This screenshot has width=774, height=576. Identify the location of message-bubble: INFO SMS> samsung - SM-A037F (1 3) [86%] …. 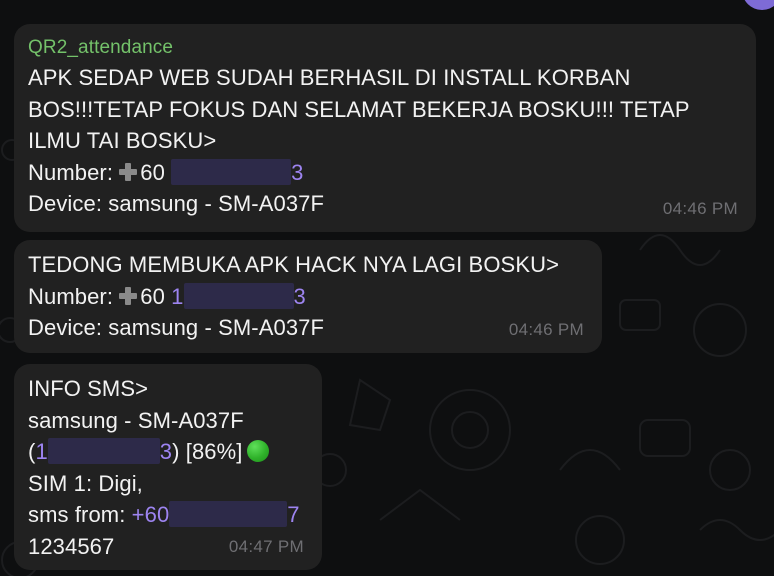
(168, 467).